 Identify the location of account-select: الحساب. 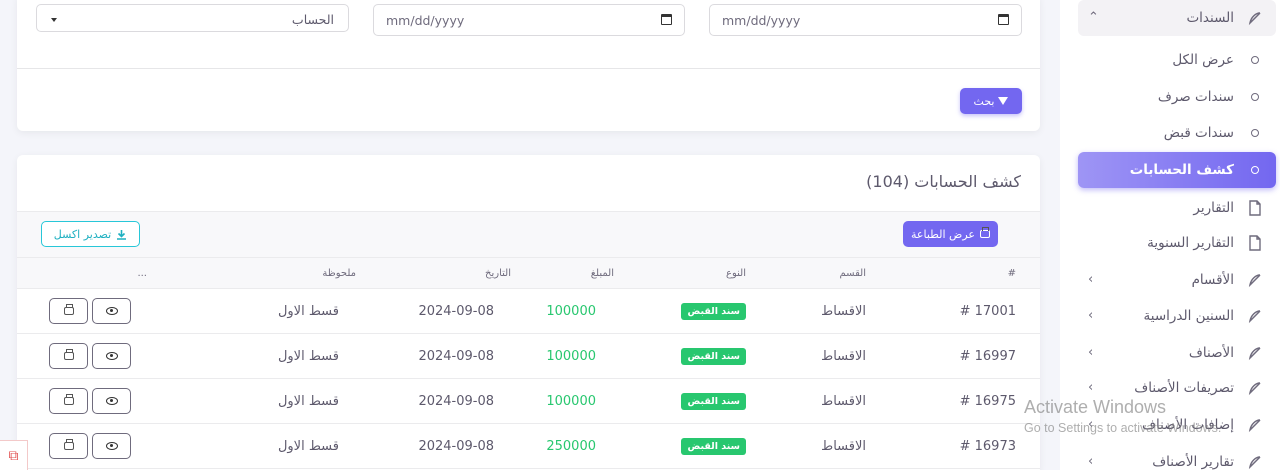
(192, 18).